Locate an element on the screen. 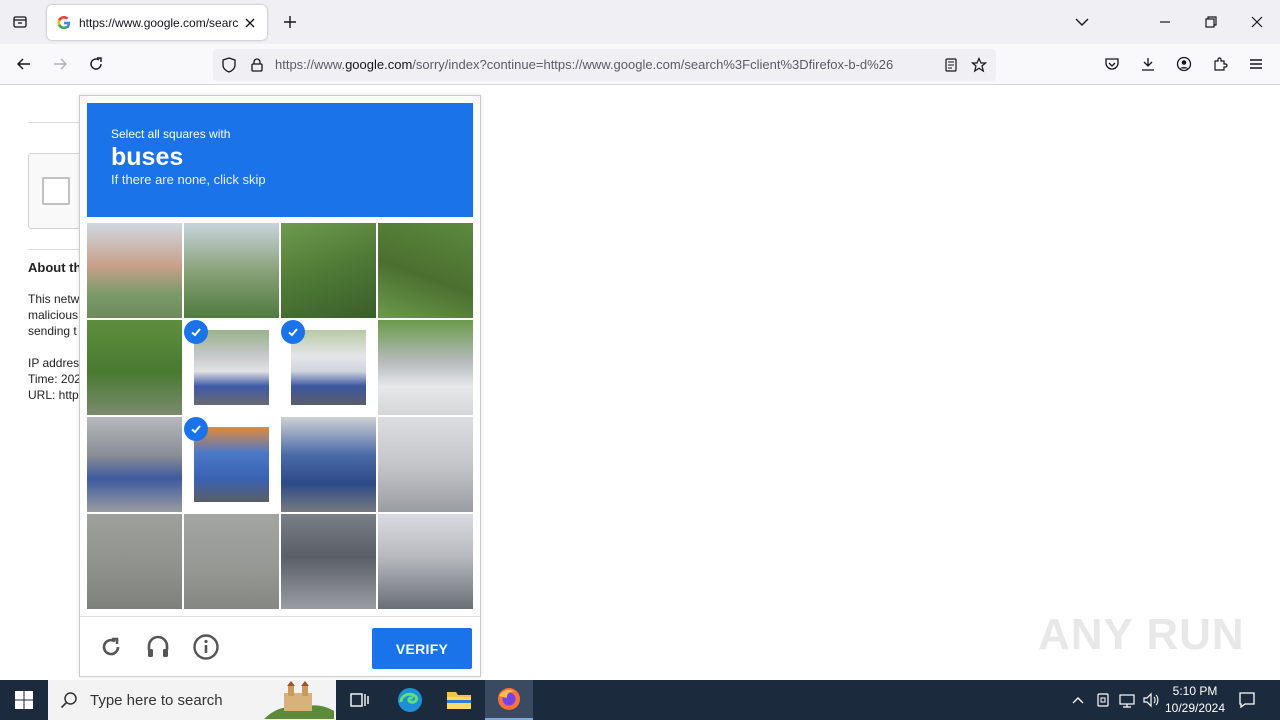  search-placeholder: Type here to search is located at coordinates (156, 700).